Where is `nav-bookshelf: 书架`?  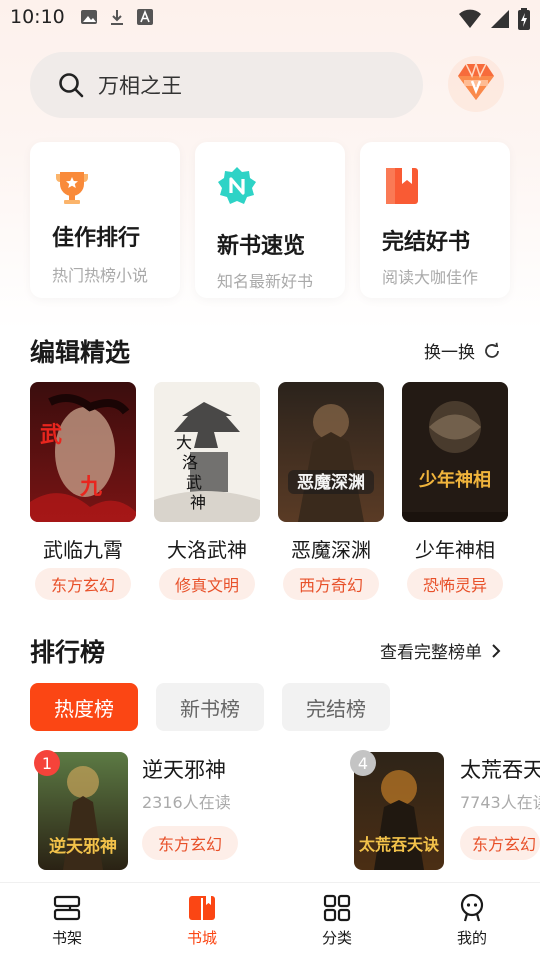 nav-bookshelf: 书架 is located at coordinates (67, 920).